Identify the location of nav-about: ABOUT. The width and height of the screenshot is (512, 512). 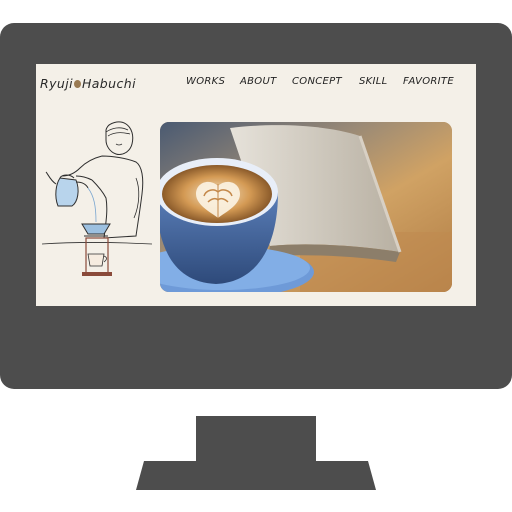
(258, 81).